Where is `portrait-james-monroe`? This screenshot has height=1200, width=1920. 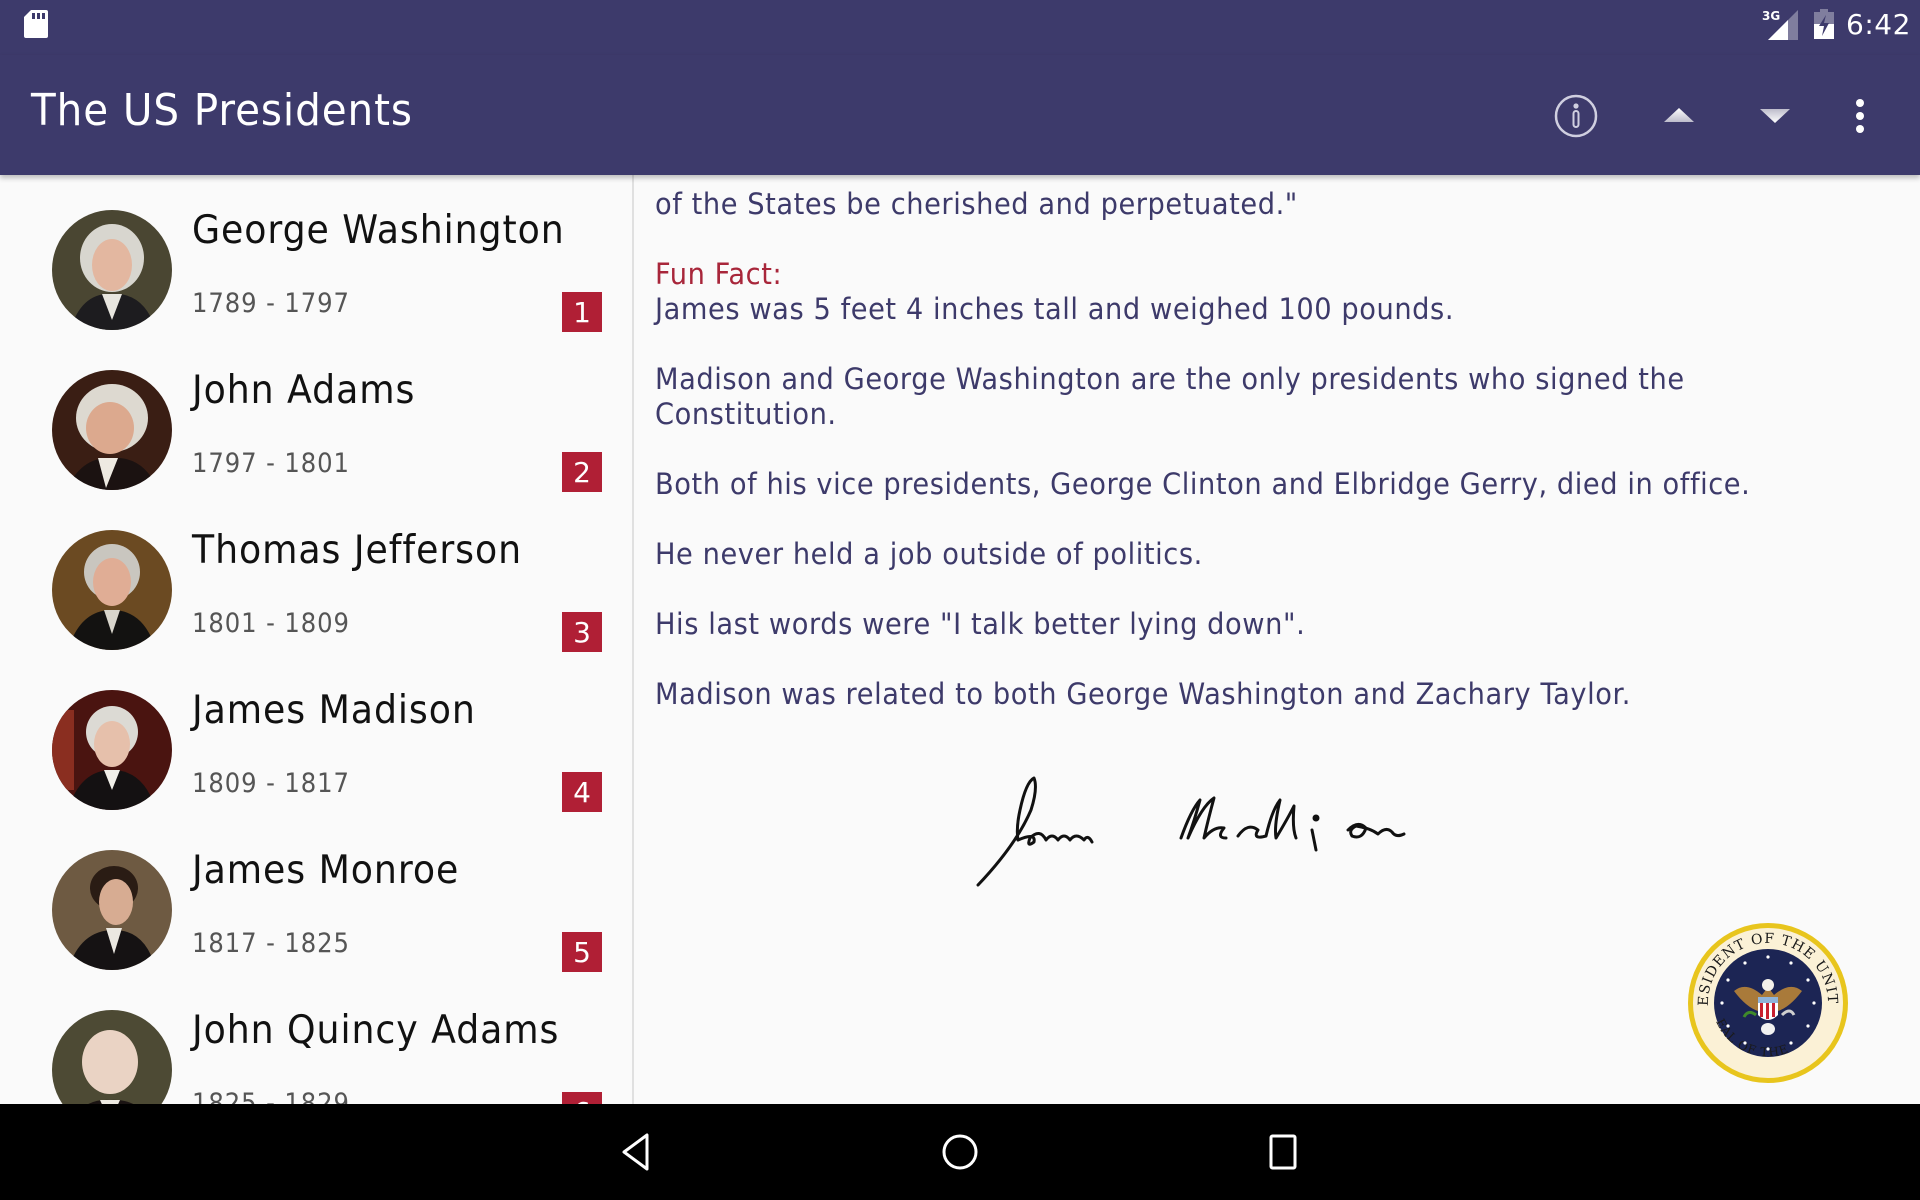
portrait-james-monroe is located at coordinates (112, 910).